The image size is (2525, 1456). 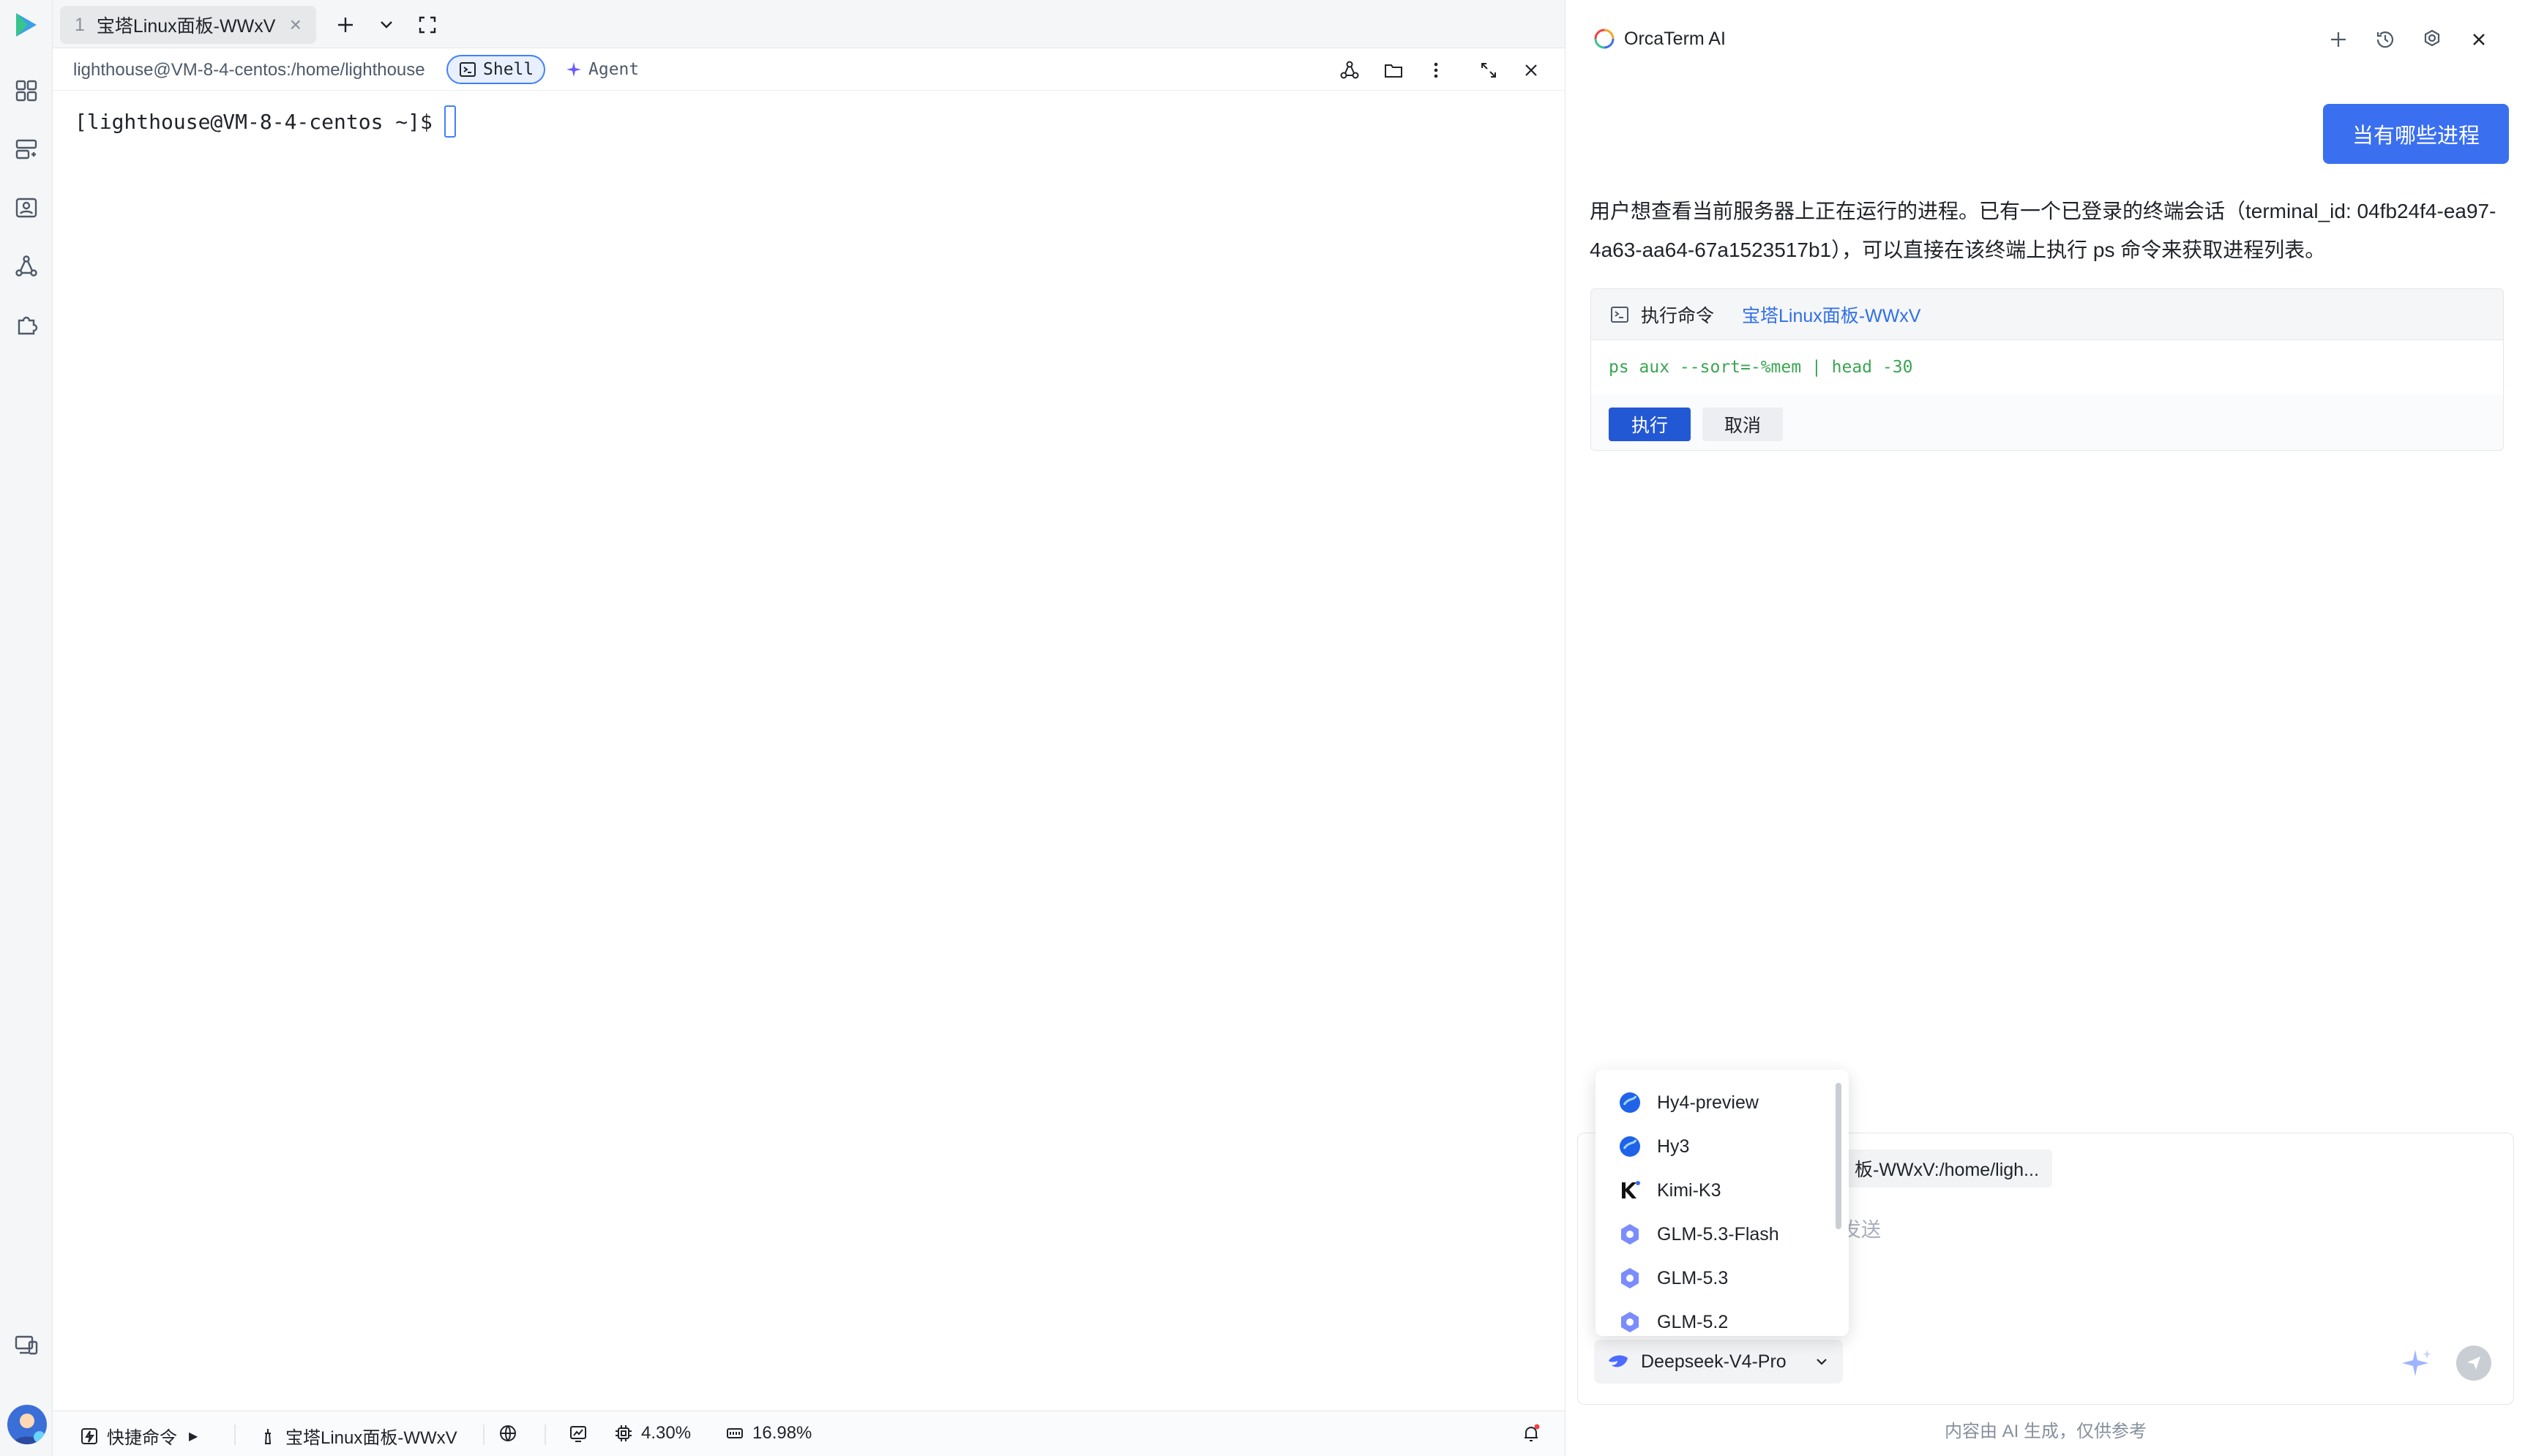 What do you see at coordinates (26, 91) in the screenshot?
I see `dashboard-icon` at bounding box center [26, 91].